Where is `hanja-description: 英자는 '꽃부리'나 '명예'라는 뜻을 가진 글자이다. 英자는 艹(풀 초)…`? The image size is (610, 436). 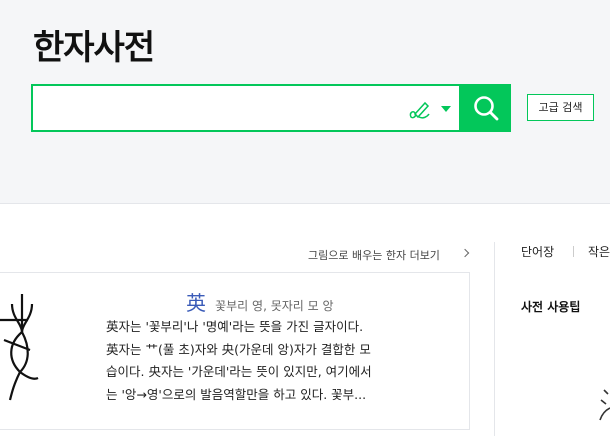
hanja-description: 英자는 '꽃부리'나 '명예'라는 뜻을 가진 글자이다. 英자는 艹(풀 초)… is located at coordinates (274, 361).